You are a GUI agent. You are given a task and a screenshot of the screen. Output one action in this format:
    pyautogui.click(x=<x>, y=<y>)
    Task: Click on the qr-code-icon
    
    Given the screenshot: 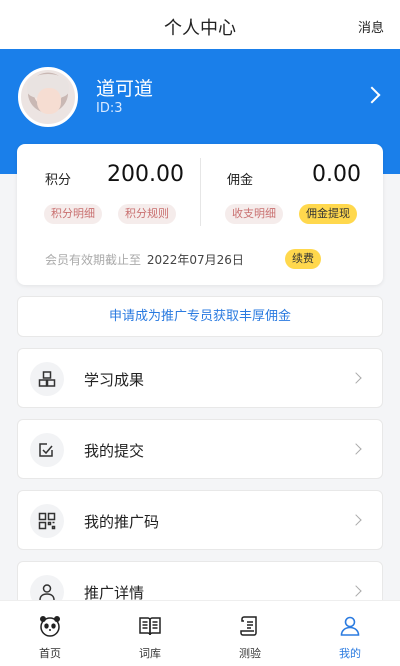 What is the action you would take?
    pyautogui.click(x=47, y=521)
    